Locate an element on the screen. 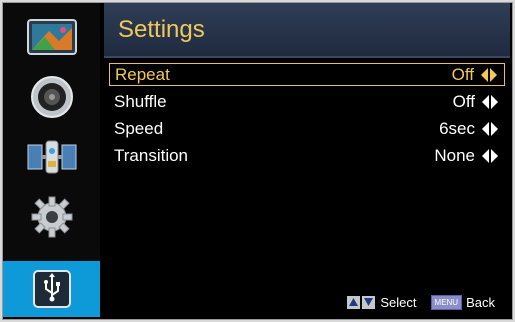 The width and height of the screenshot is (515, 322). setting-label: Shuffle is located at coordinates (140, 101).